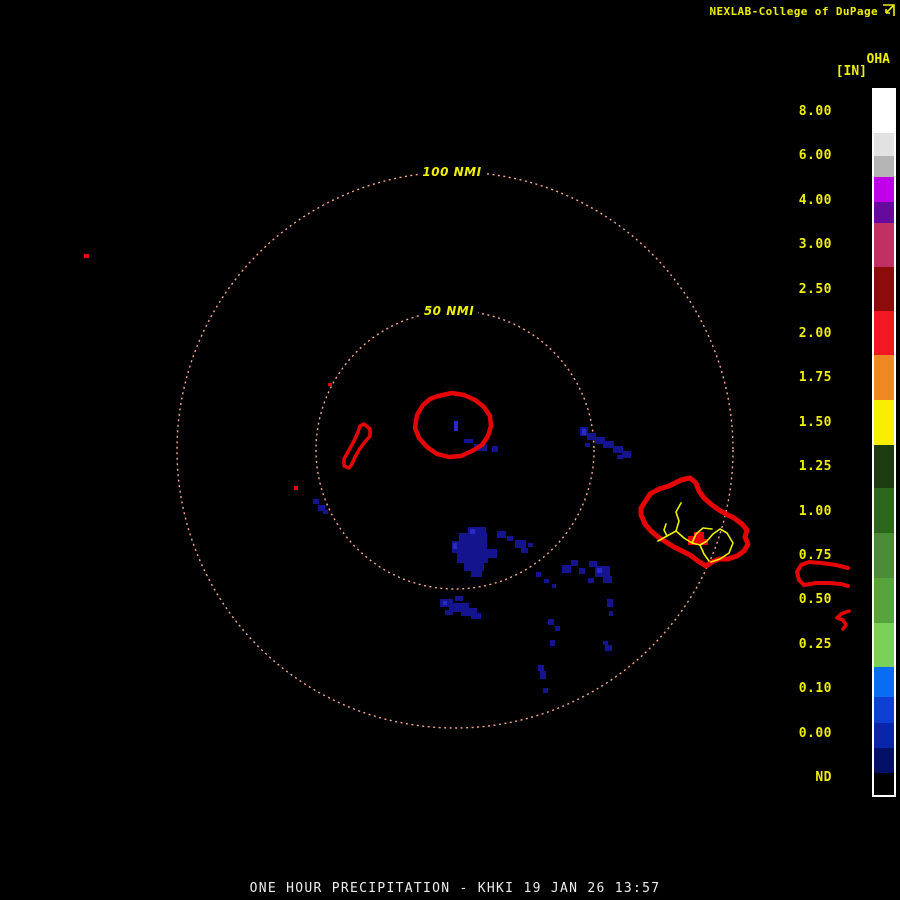 This screenshot has height=900, width=900. I want to click on island-outline-kauai, so click(453, 425).